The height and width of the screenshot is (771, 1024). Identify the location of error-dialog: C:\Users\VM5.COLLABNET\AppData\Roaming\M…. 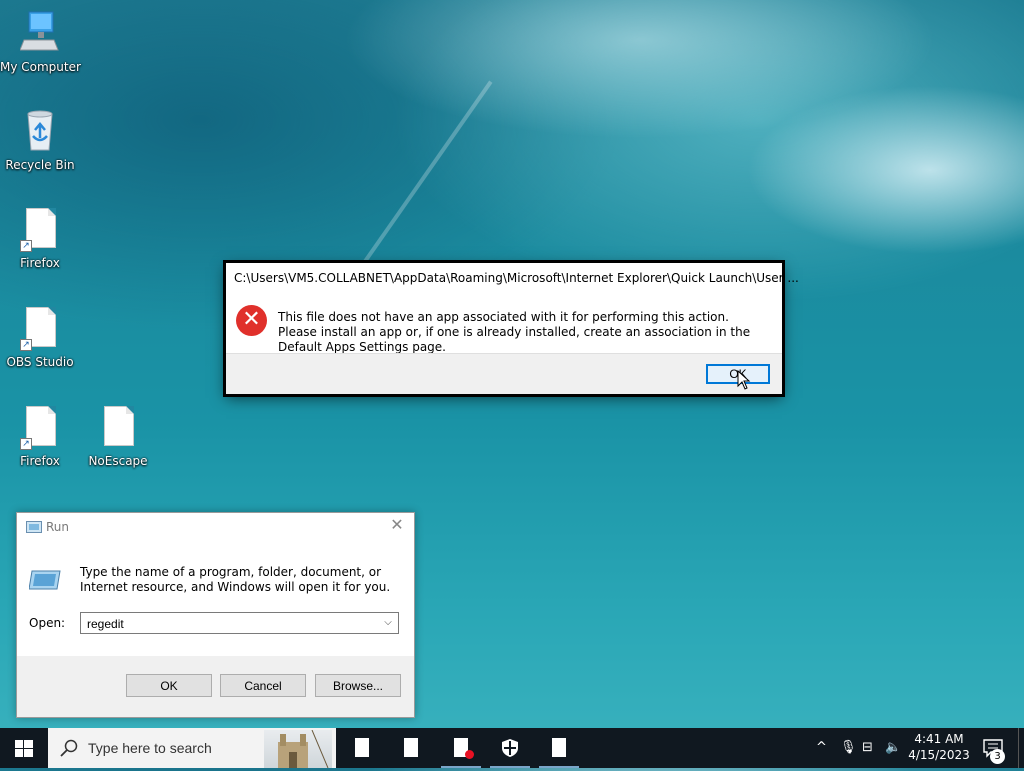
(512, 328).